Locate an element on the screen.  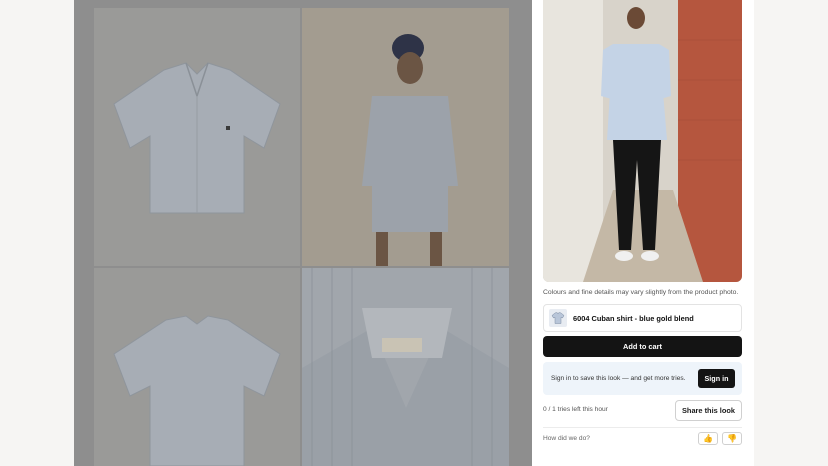
model-wearing-shirt-illustration is located at coordinates (642, 141).